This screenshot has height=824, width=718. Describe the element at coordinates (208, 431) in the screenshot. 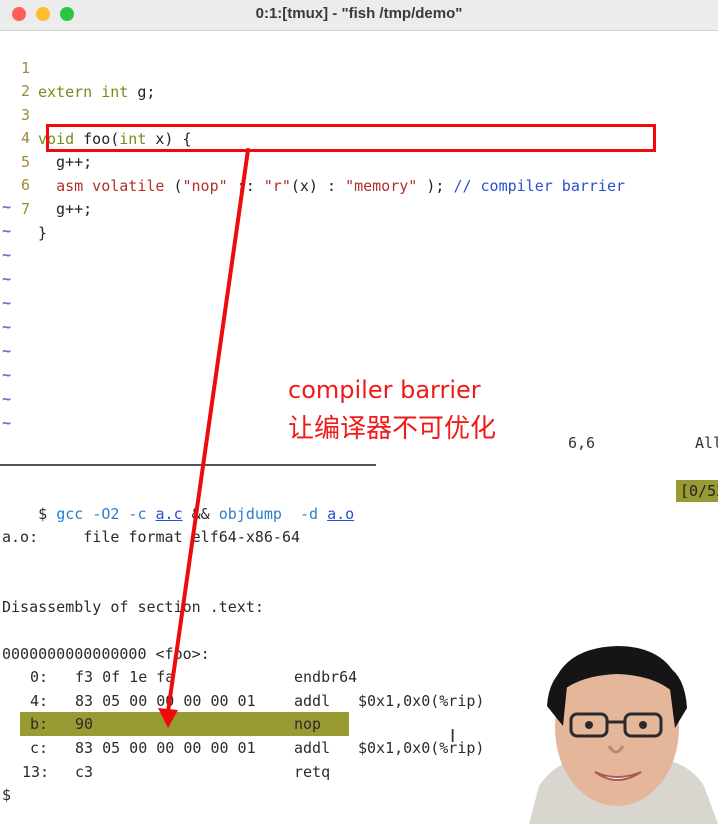

I see `arrow-shaft` at that location.